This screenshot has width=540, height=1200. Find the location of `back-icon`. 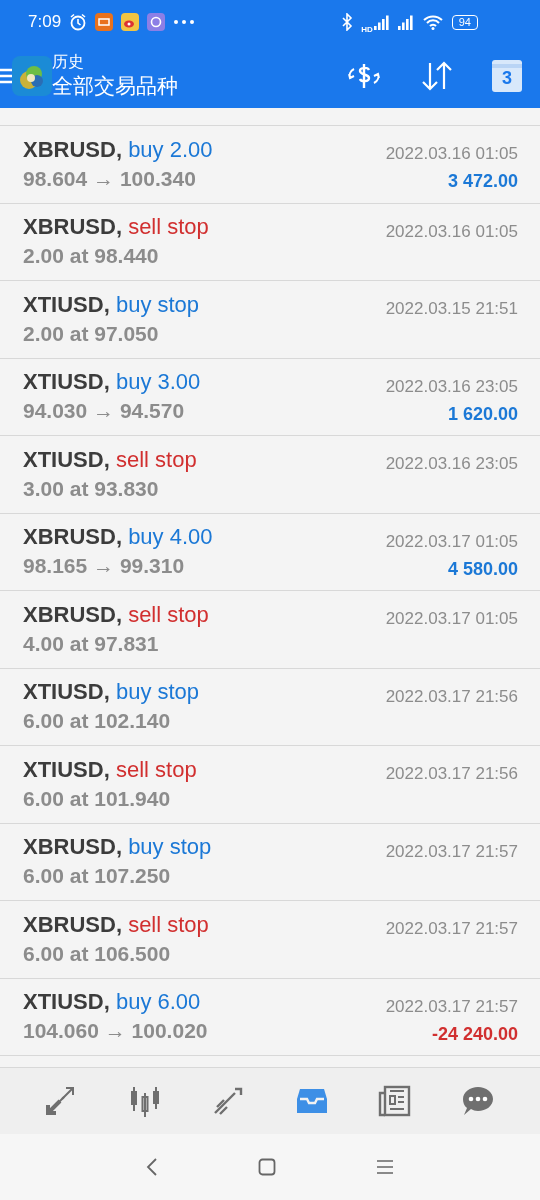

back-icon is located at coordinates (152, 1167).